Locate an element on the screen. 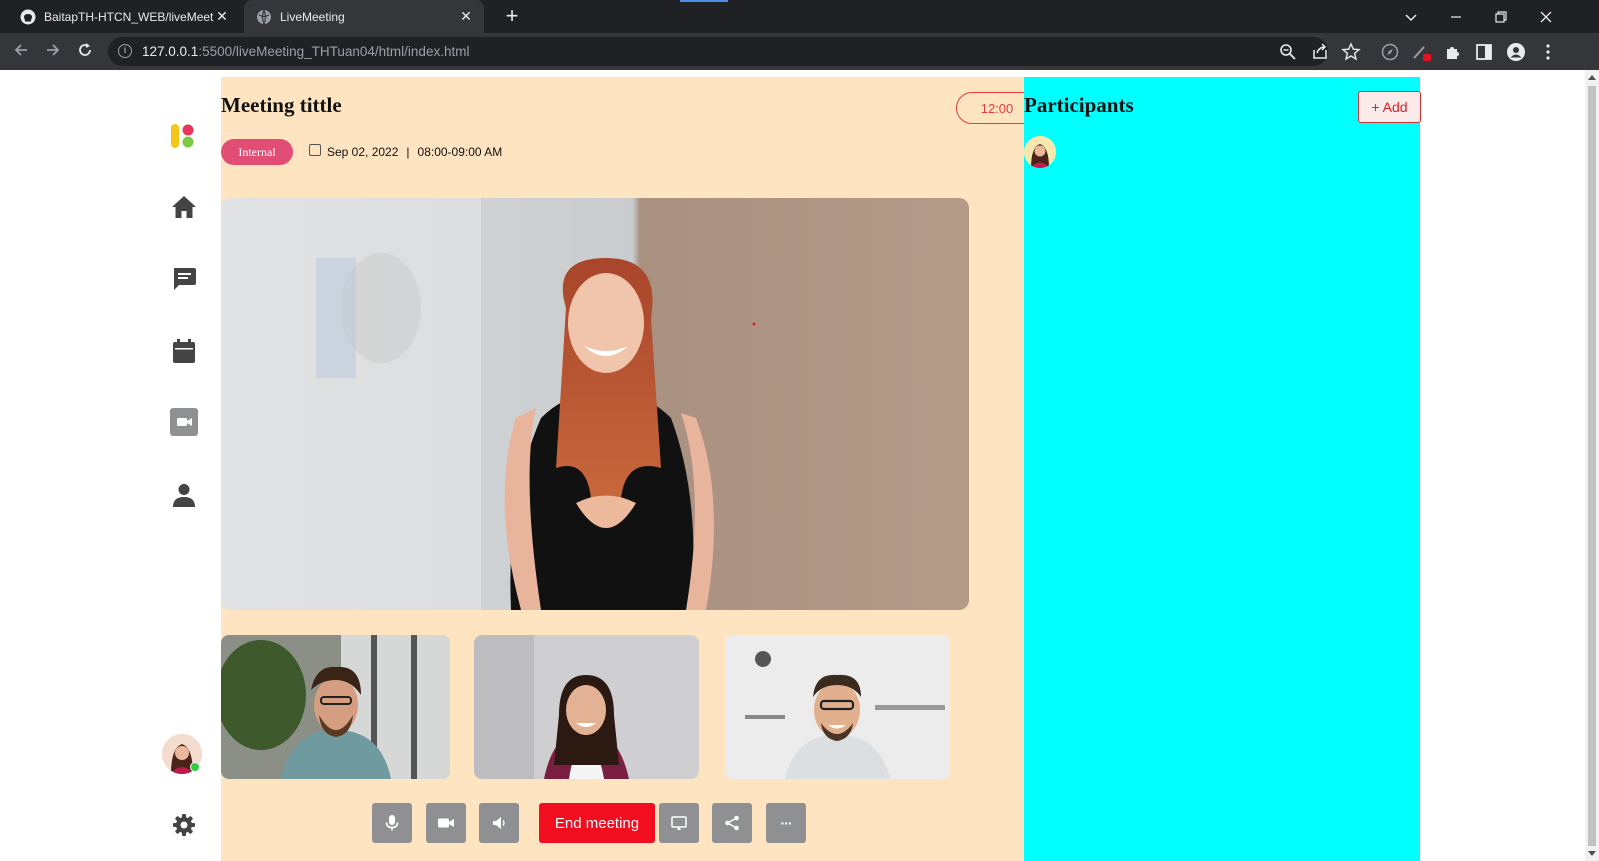  participants-title: Participants is located at coordinates (1079, 105).